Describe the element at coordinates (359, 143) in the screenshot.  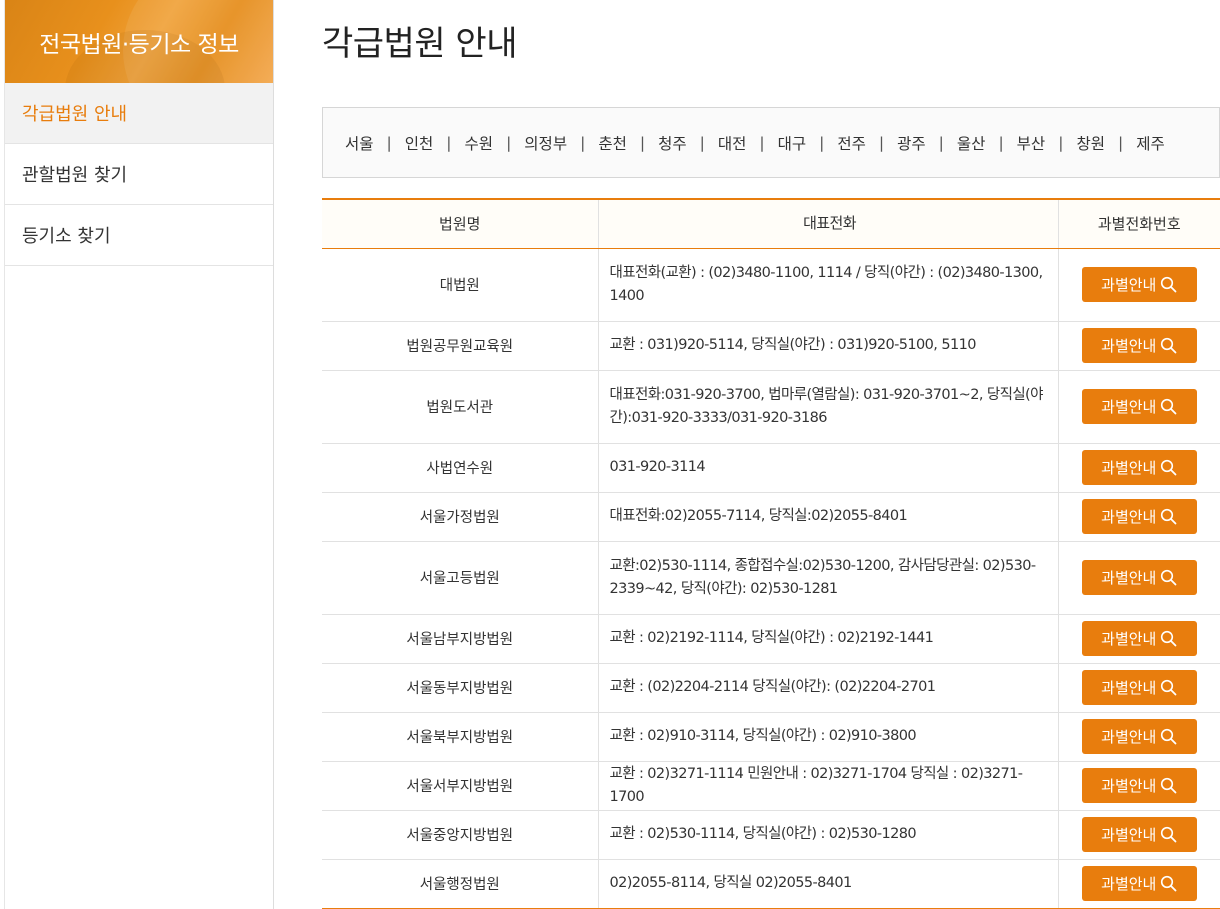
I see `region-link: 서울` at that location.